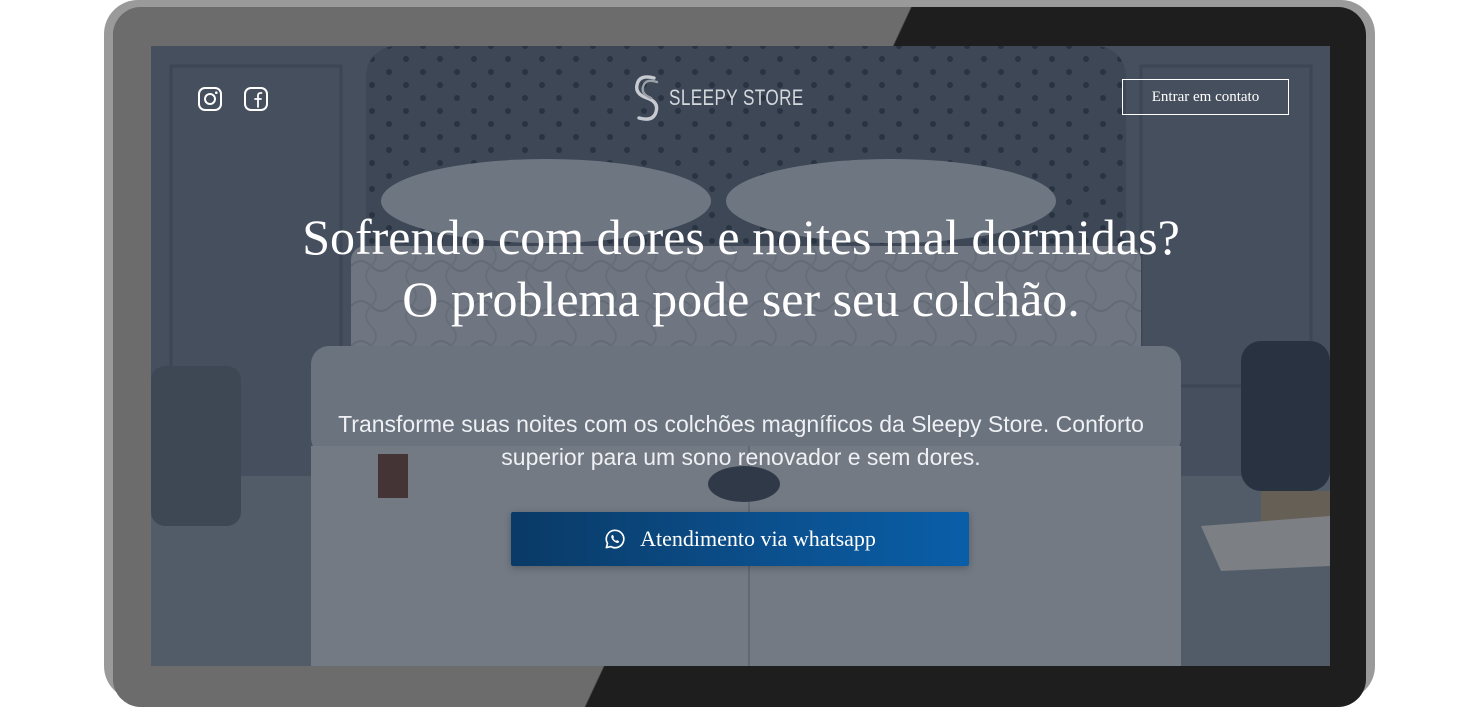 This screenshot has height=707, width=1479. What do you see at coordinates (256, 99) in the screenshot?
I see `facebook-icon` at bounding box center [256, 99].